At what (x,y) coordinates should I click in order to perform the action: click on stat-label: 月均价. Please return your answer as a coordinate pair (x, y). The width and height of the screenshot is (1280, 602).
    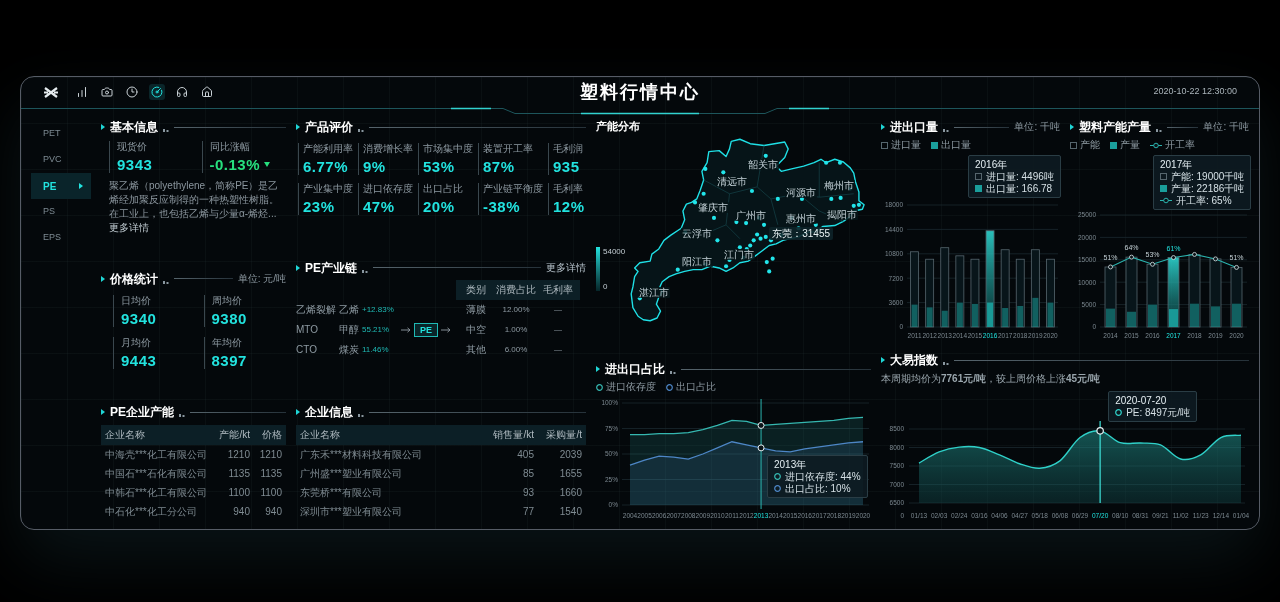
    Looking at the image, I should click on (136, 342).